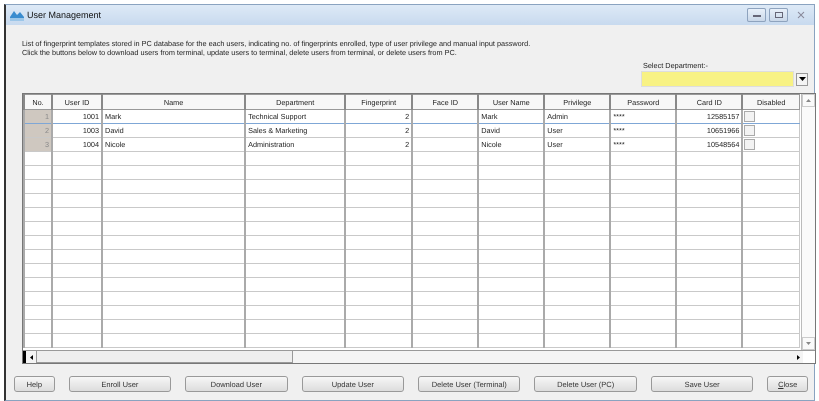 Image resolution: width=819 pixels, height=401 pixels. Describe the element at coordinates (31, 357) in the screenshot. I see `scroll-left-icon` at that location.